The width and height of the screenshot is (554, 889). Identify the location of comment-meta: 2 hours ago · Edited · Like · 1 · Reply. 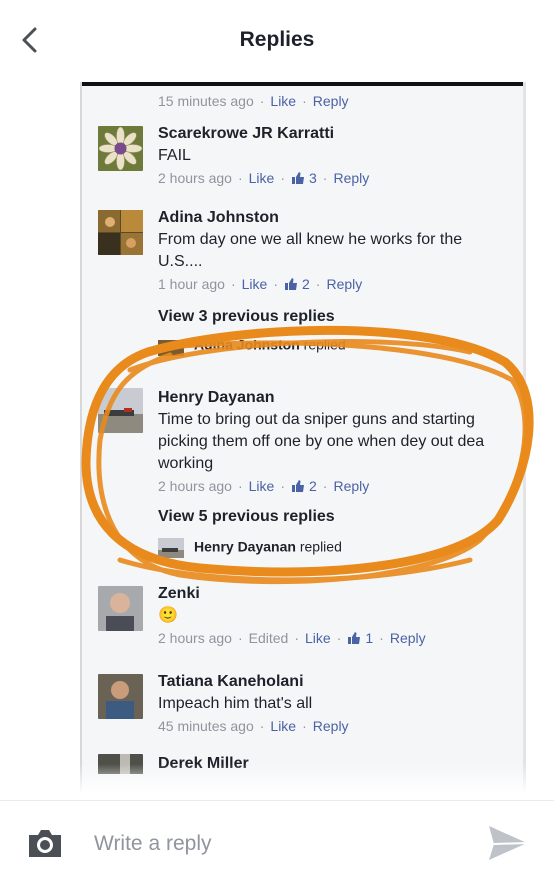
(292, 638).